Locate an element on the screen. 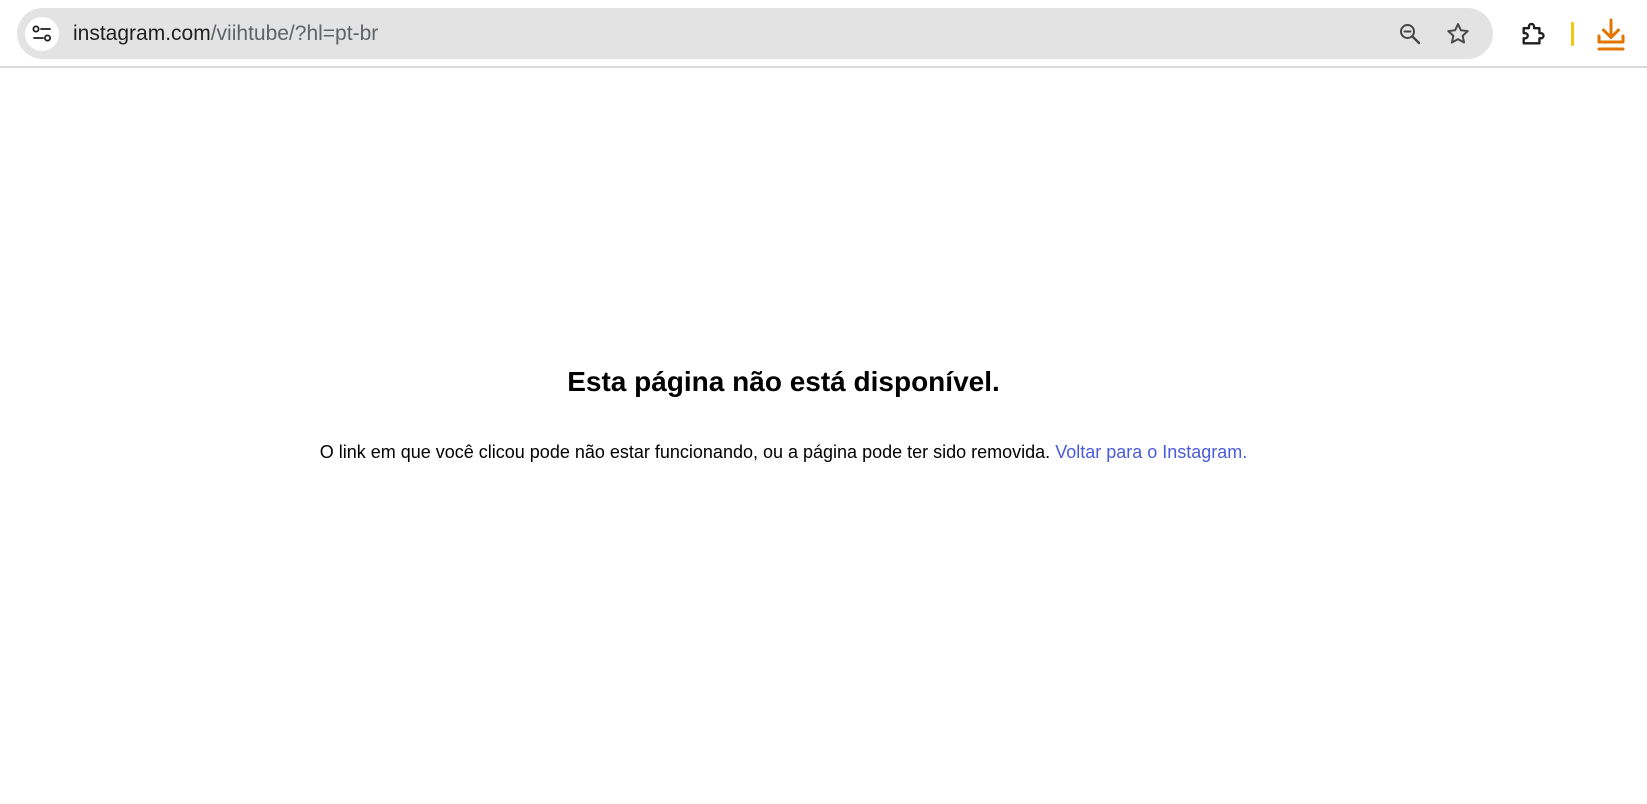  download-icon is located at coordinates (1611, 34).